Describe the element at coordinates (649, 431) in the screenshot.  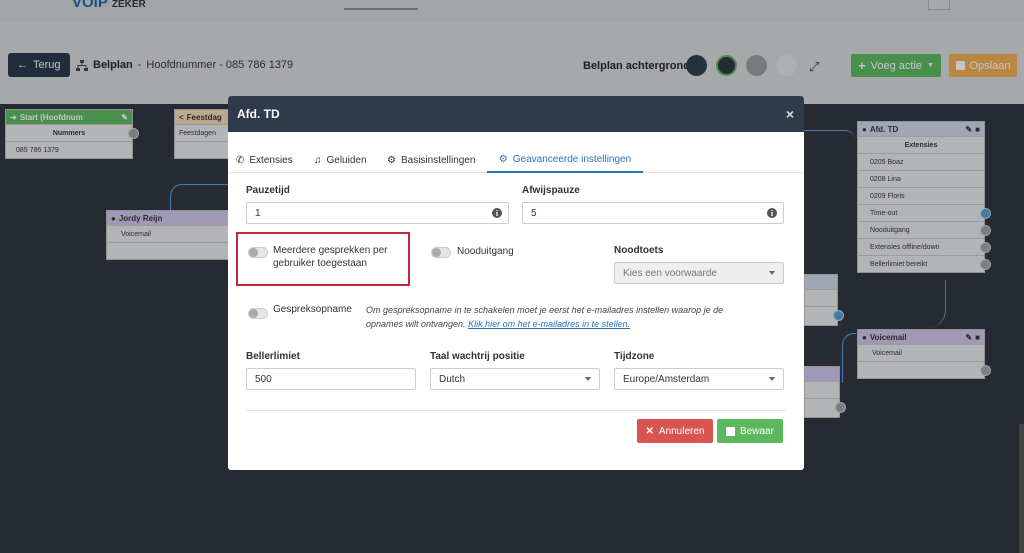
I see `close-icon: ✕` at that location.